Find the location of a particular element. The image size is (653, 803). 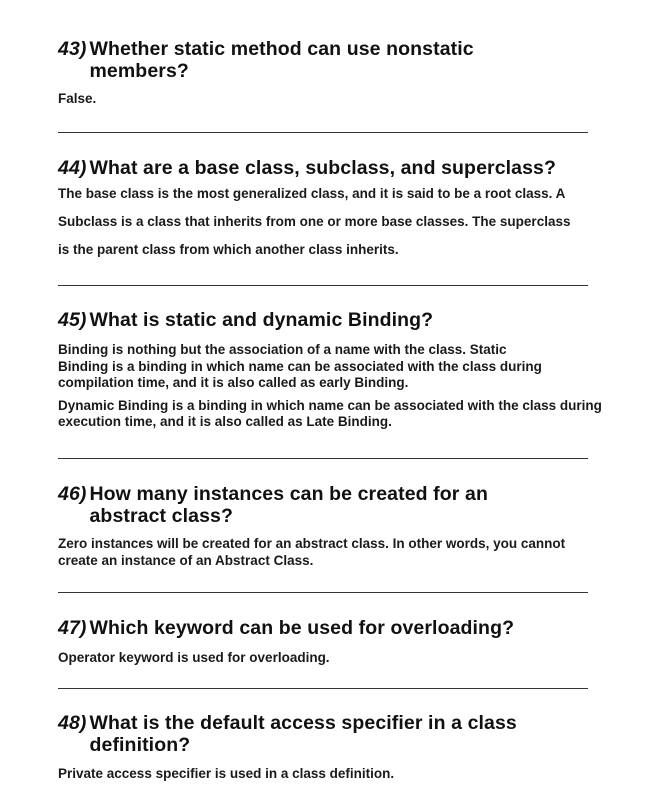

question-number: 45) is located at coordinates (72, 320).